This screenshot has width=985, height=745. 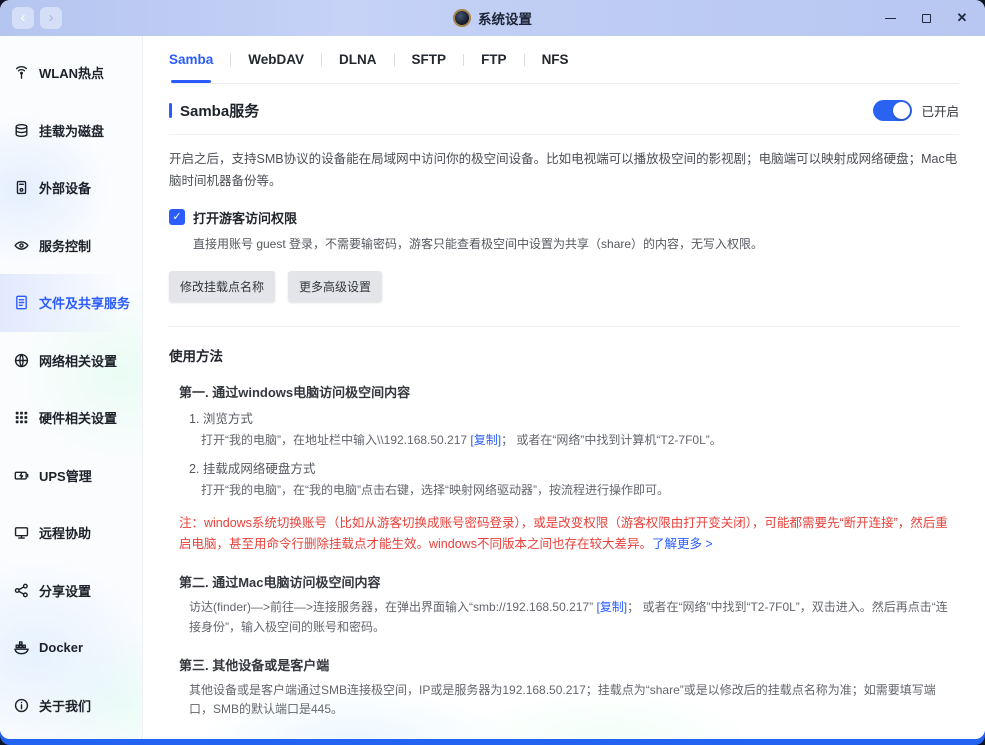 I want to click on guest-access-row: ✓ 打开游客访问权限, so click(x=564, y=217).